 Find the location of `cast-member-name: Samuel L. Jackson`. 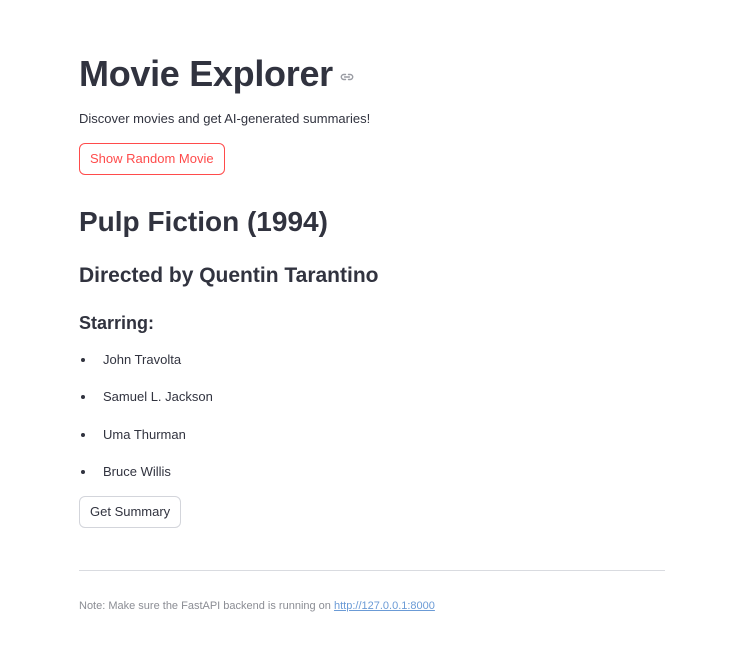

cast-member-name: Samuel L. Jackson is located at coordinates (158, 397).